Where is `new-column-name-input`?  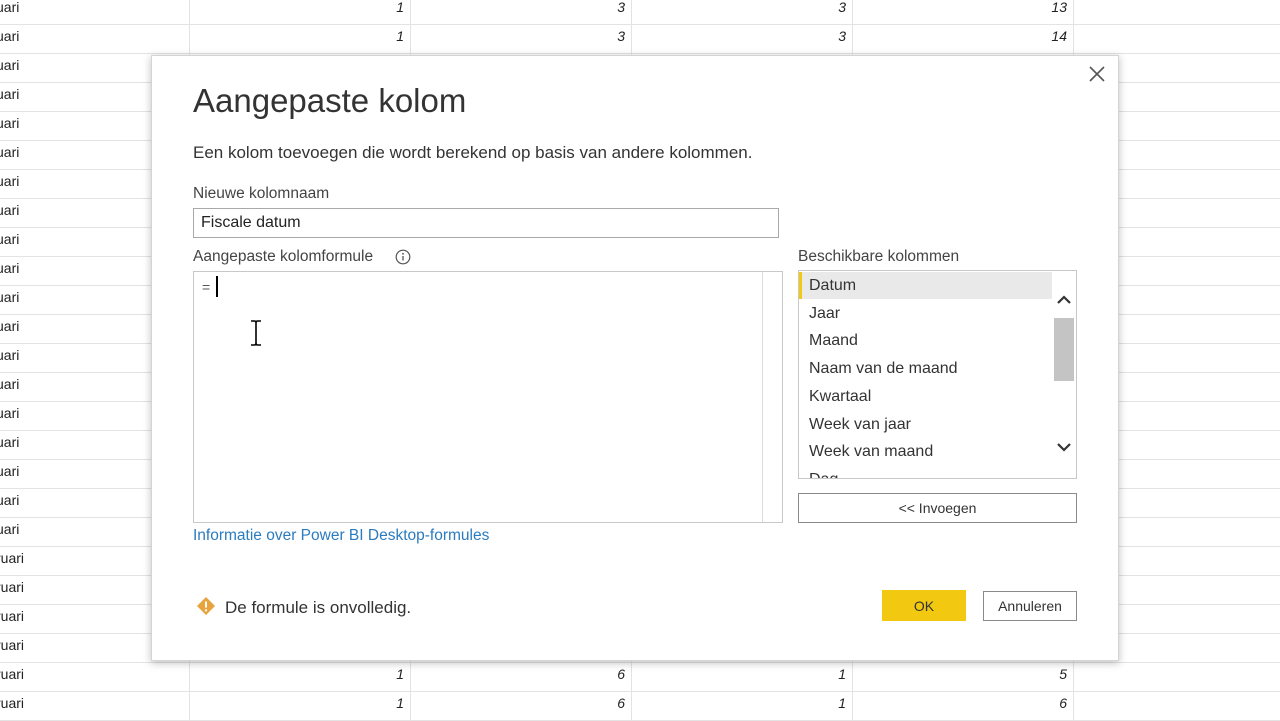
new-column-name-input is located at coordinates (486, 223).